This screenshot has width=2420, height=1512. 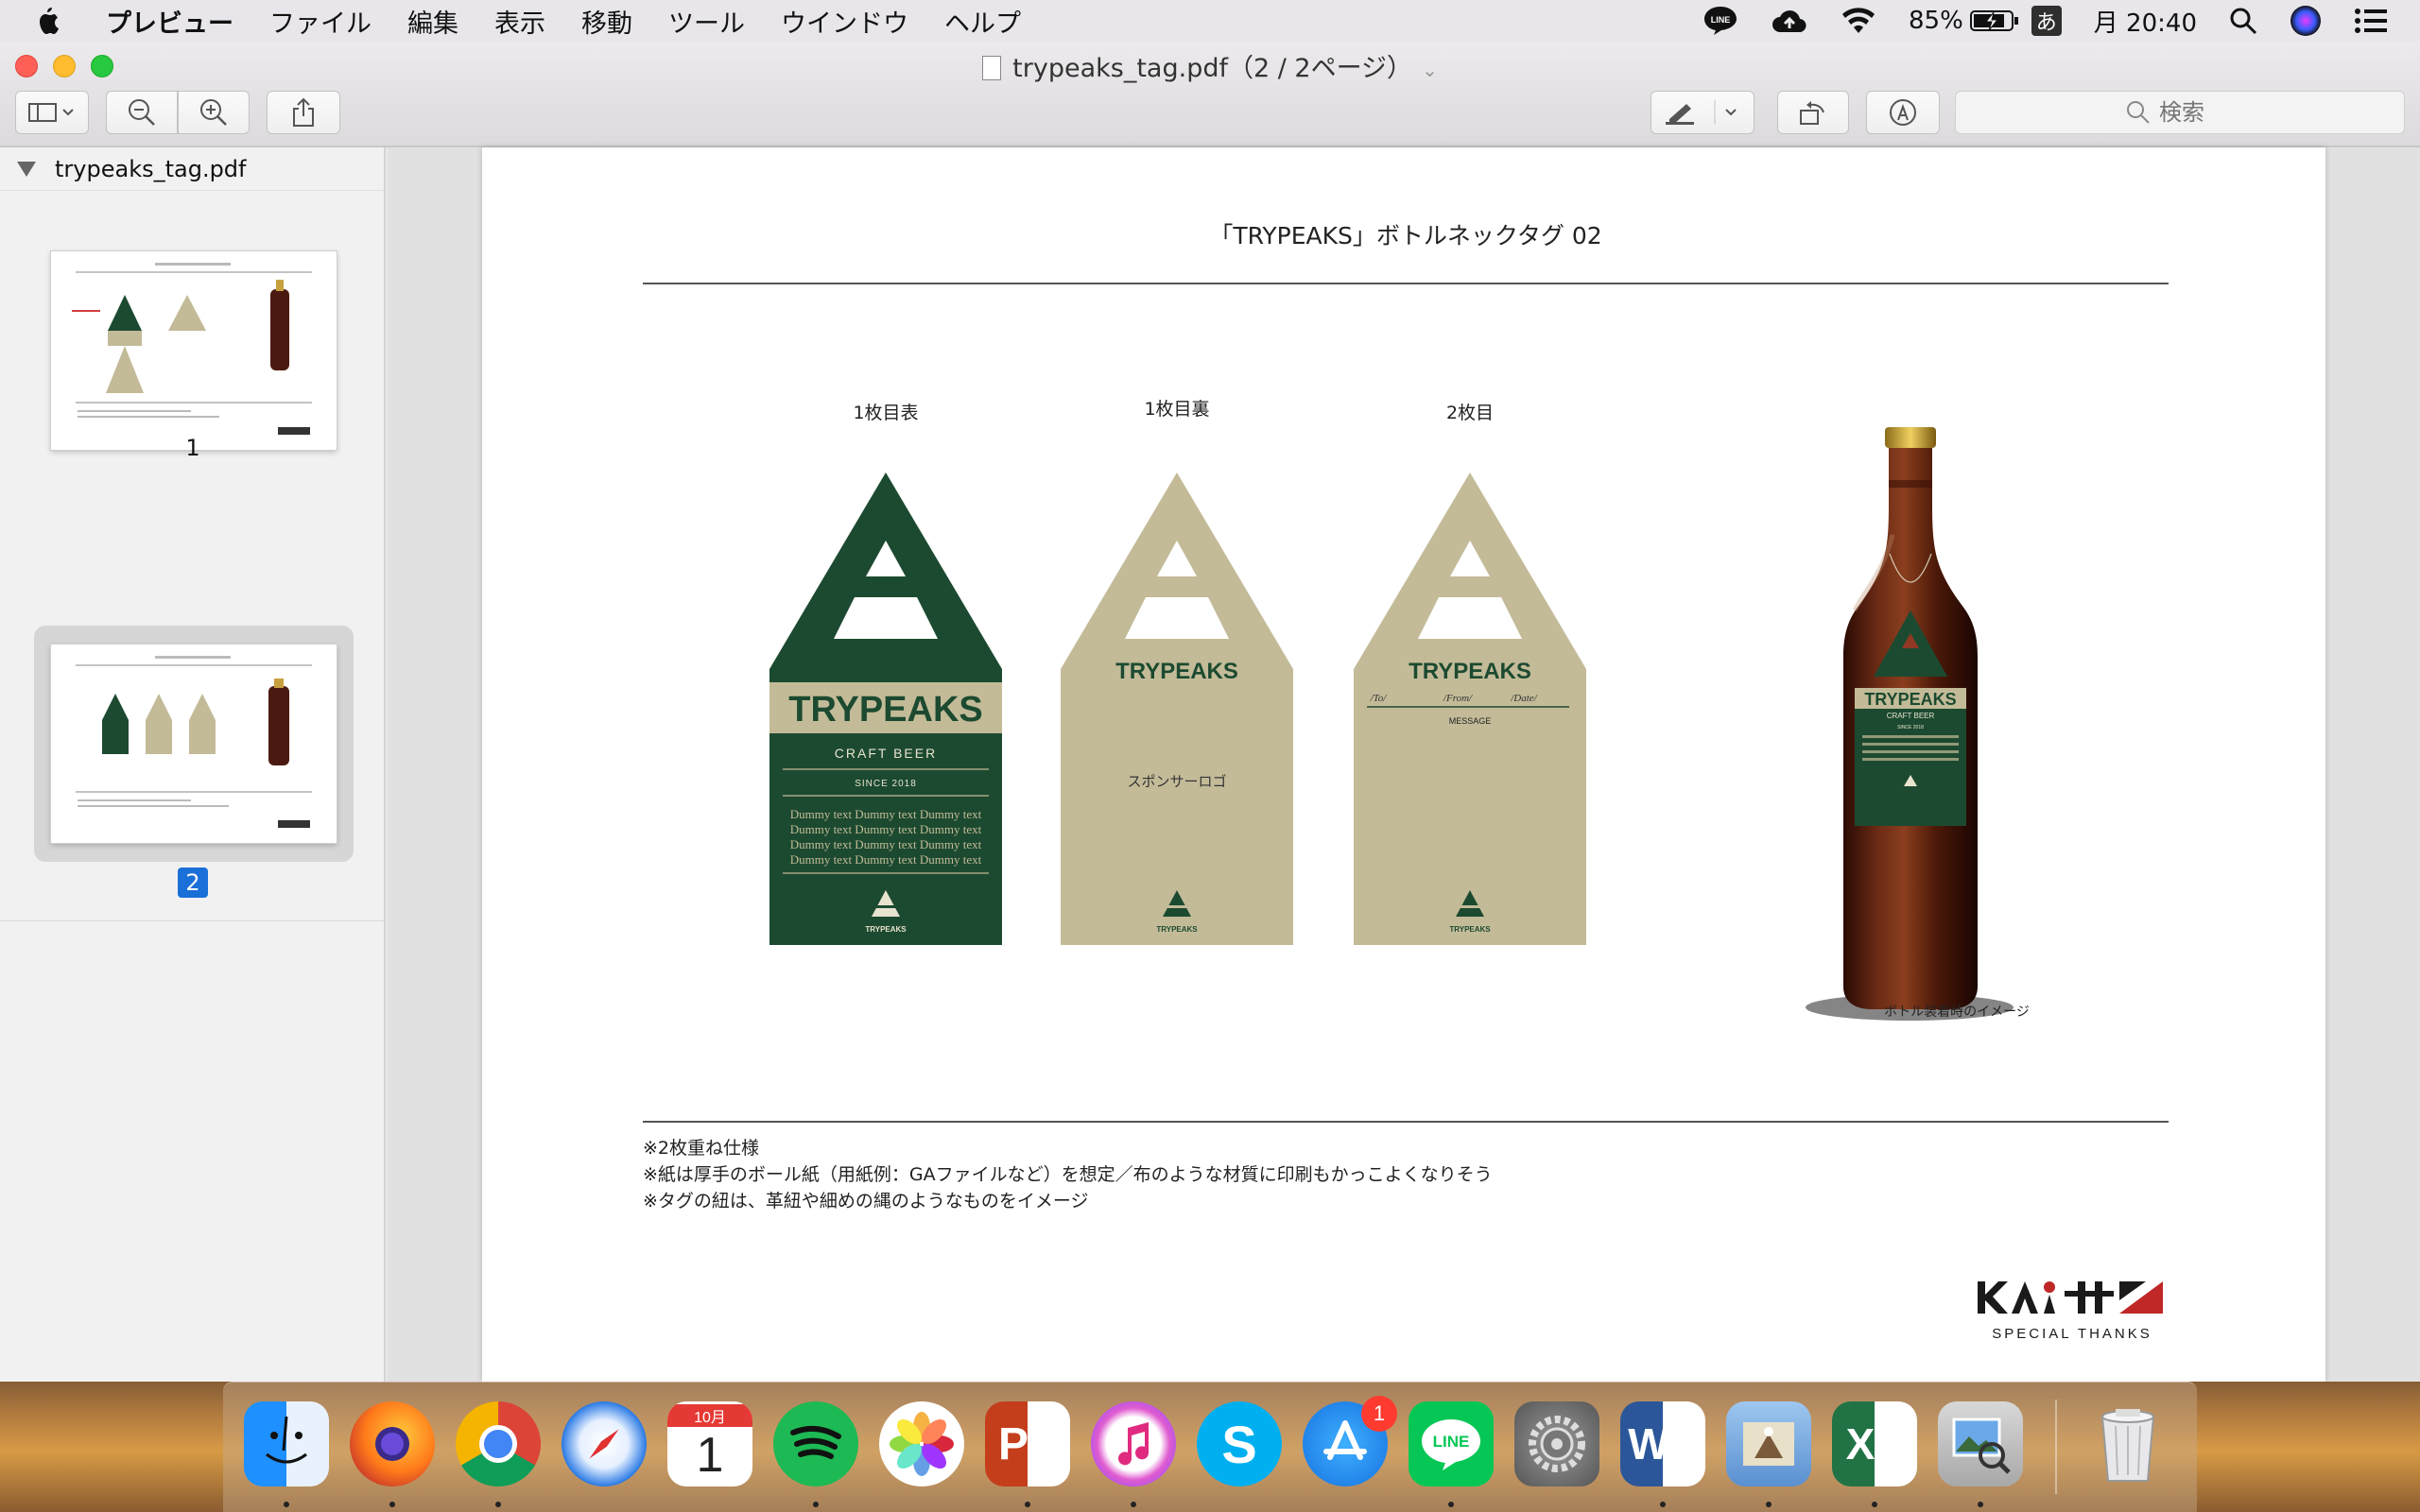 I want to click on dock-powerpoint-icon: P, so click(x=1027, y=1443).